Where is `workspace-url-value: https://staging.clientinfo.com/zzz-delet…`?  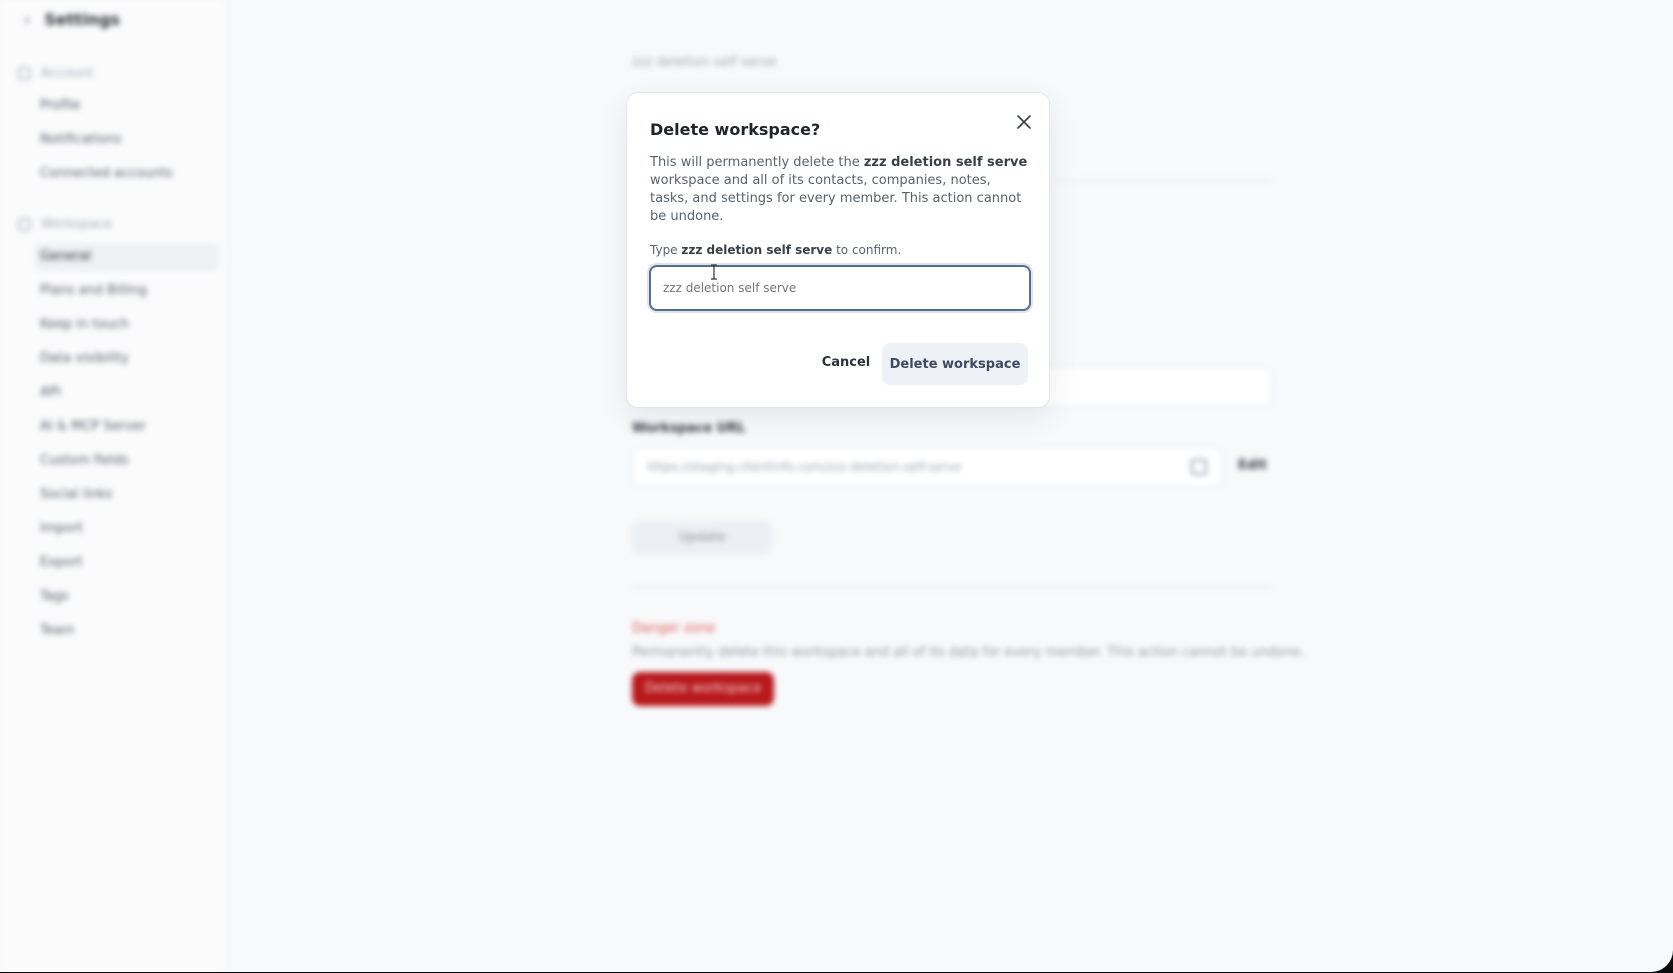 workspace-url-value: https://staging.clientinfo.com/zzz-delet… is located at coordinates (804, 467).